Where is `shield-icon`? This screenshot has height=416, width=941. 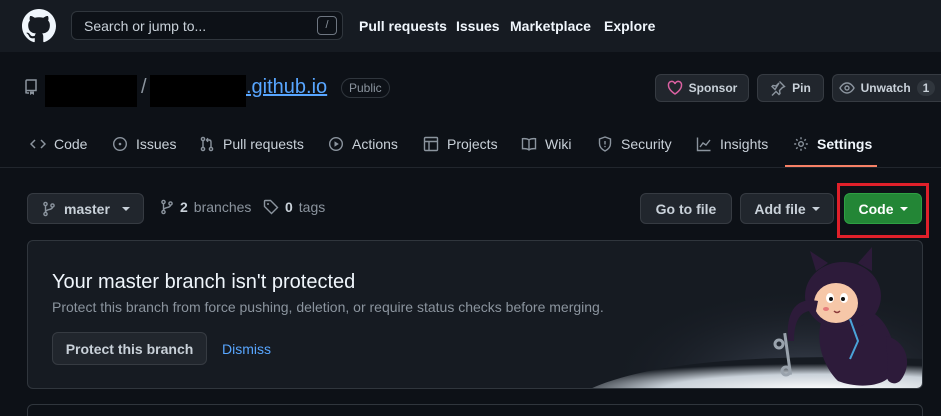
shield-icon is located at coordinates (605, 144).